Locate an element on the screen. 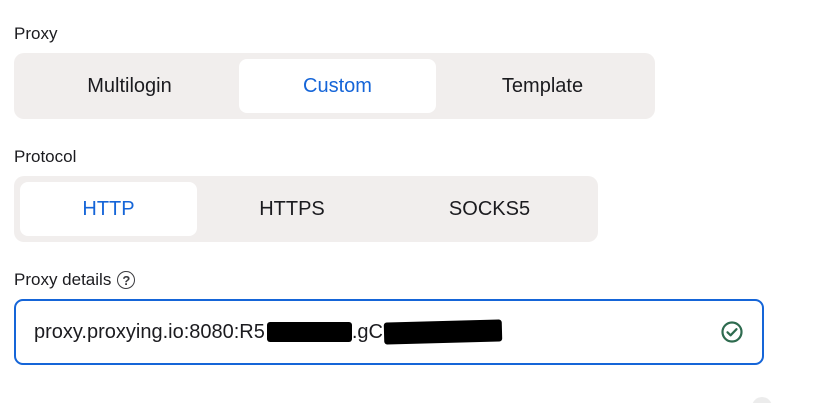  help-icon: ? is located at coordinates (126, 280).